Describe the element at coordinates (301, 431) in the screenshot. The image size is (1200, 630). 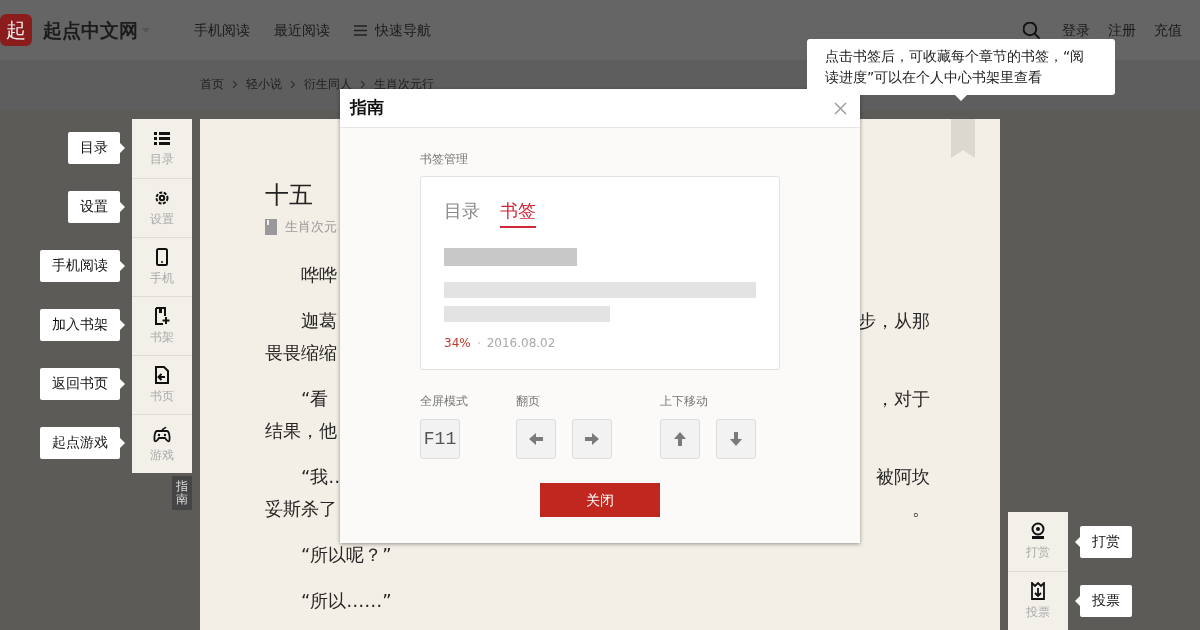
I see `paragraph-text: 结果，他` at that location.